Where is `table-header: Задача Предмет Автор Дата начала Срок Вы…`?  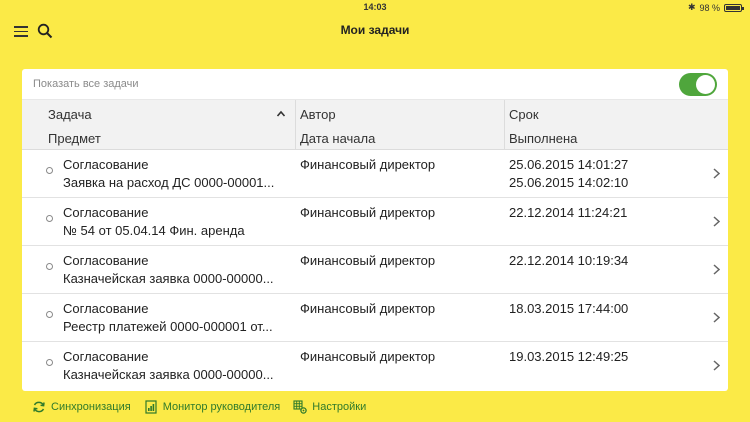 table-header: Задача Предмет Автор Дата начала Срок Вы… is located at coordinates (375, 125).